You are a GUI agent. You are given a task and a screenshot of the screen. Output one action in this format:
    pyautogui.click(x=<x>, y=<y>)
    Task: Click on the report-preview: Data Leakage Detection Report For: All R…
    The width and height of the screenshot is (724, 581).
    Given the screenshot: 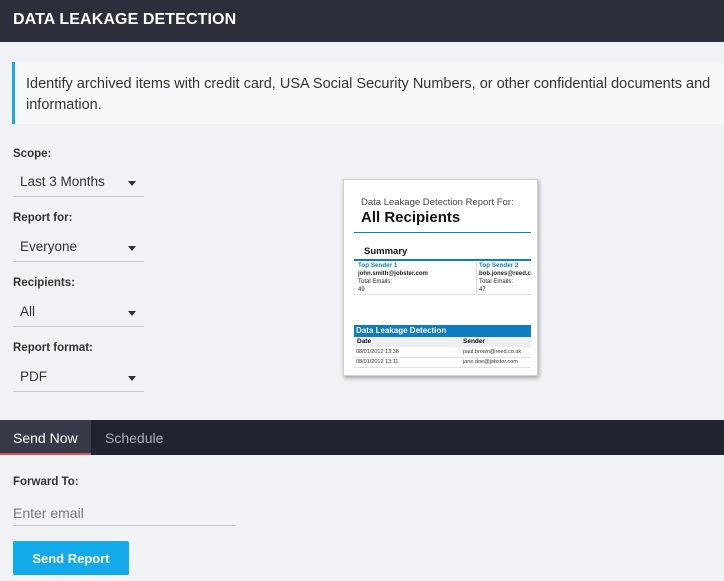 What is the action you would take?
    pyautogui.click(x=440, y=277)
    